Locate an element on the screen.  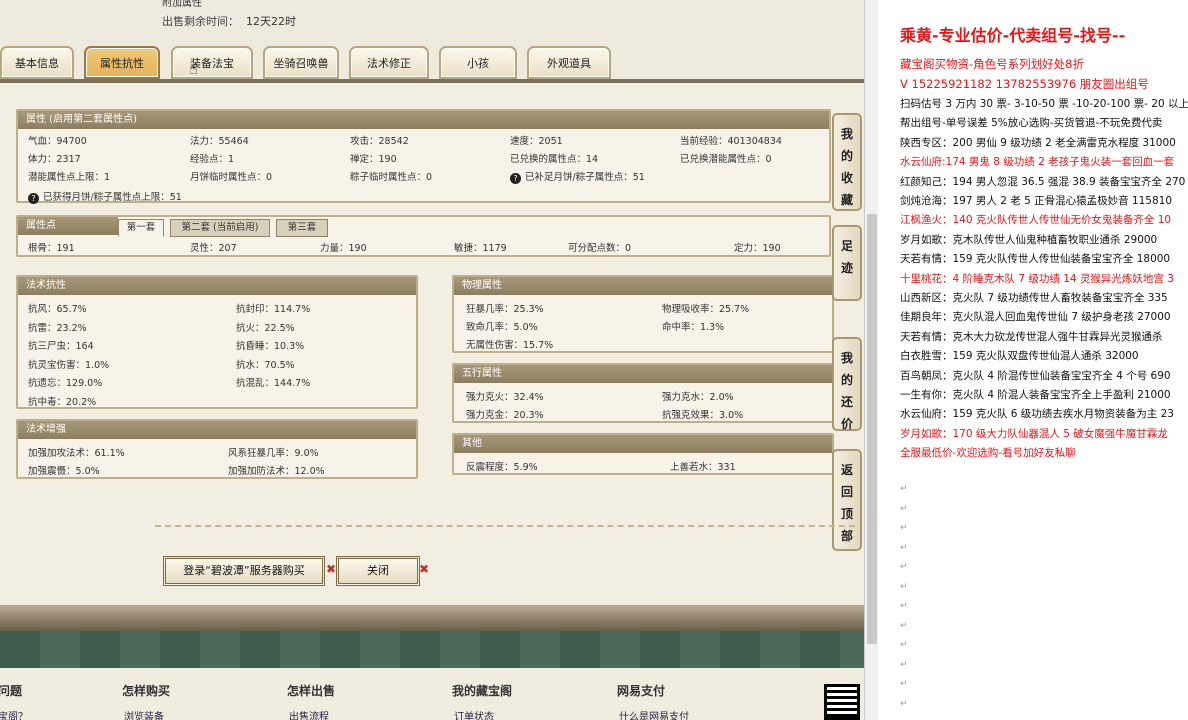
decor-pattern is located at coordinates (432, 649).